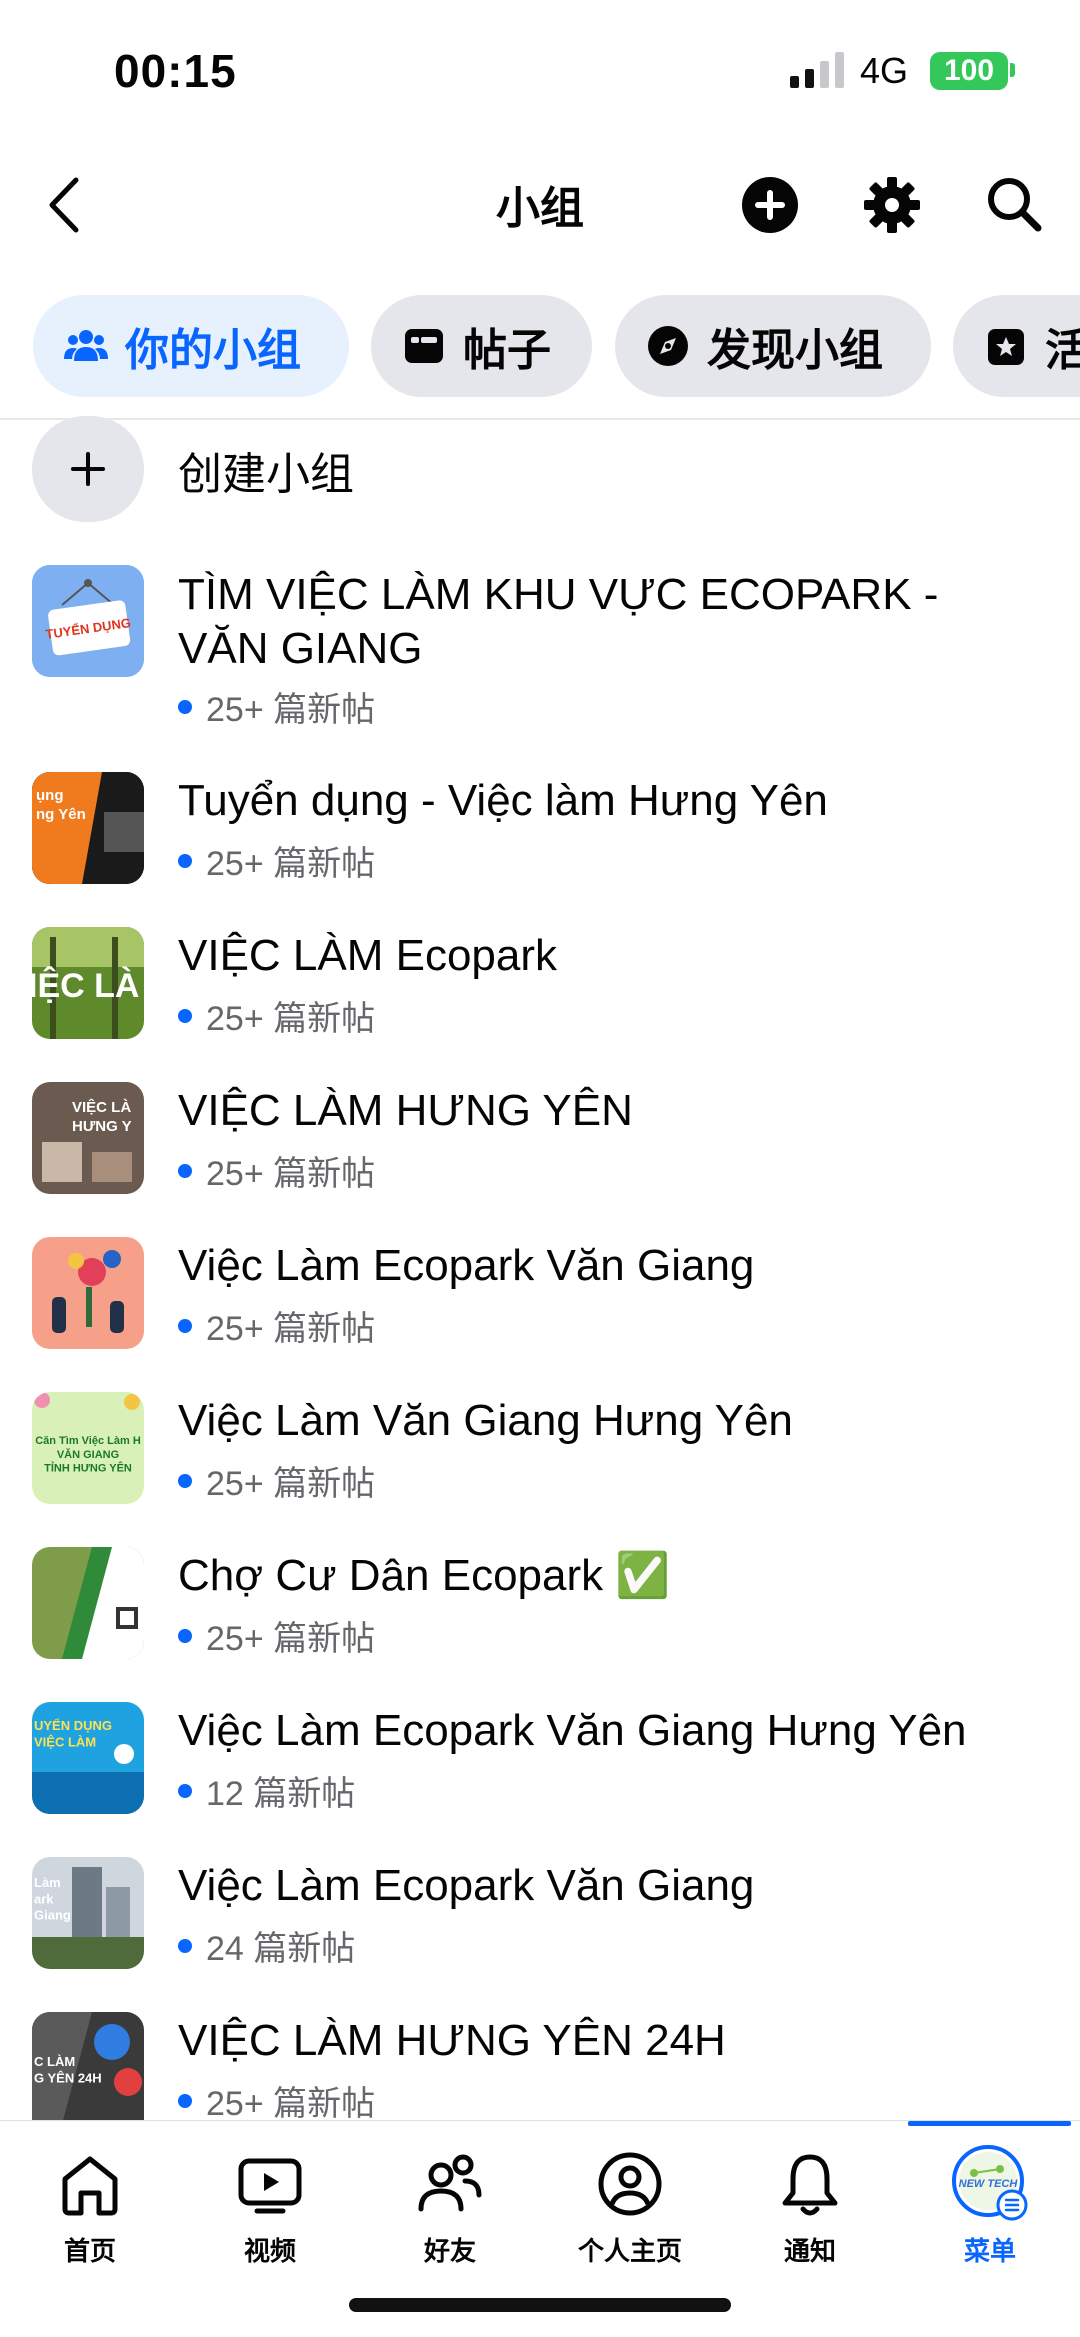 This screenshot has width=1080, height=2337. I want to click on jobs-collage-image: VIỆC LÀ HƯNG Y, so click(88, 1138).